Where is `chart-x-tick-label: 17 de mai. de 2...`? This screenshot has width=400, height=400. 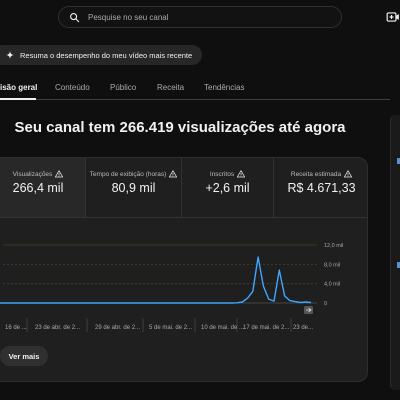 chart-x-tick-label: 17 de mai. de 2... is located at coordinates (266, 328).